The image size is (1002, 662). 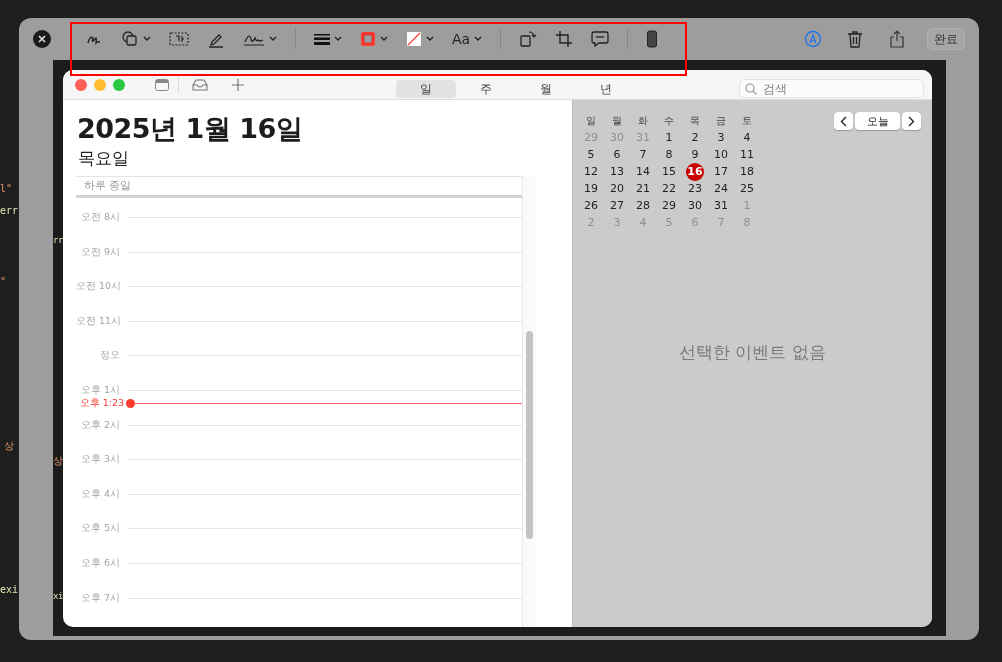 I want to click on close-button, so click(x=42, y=39).